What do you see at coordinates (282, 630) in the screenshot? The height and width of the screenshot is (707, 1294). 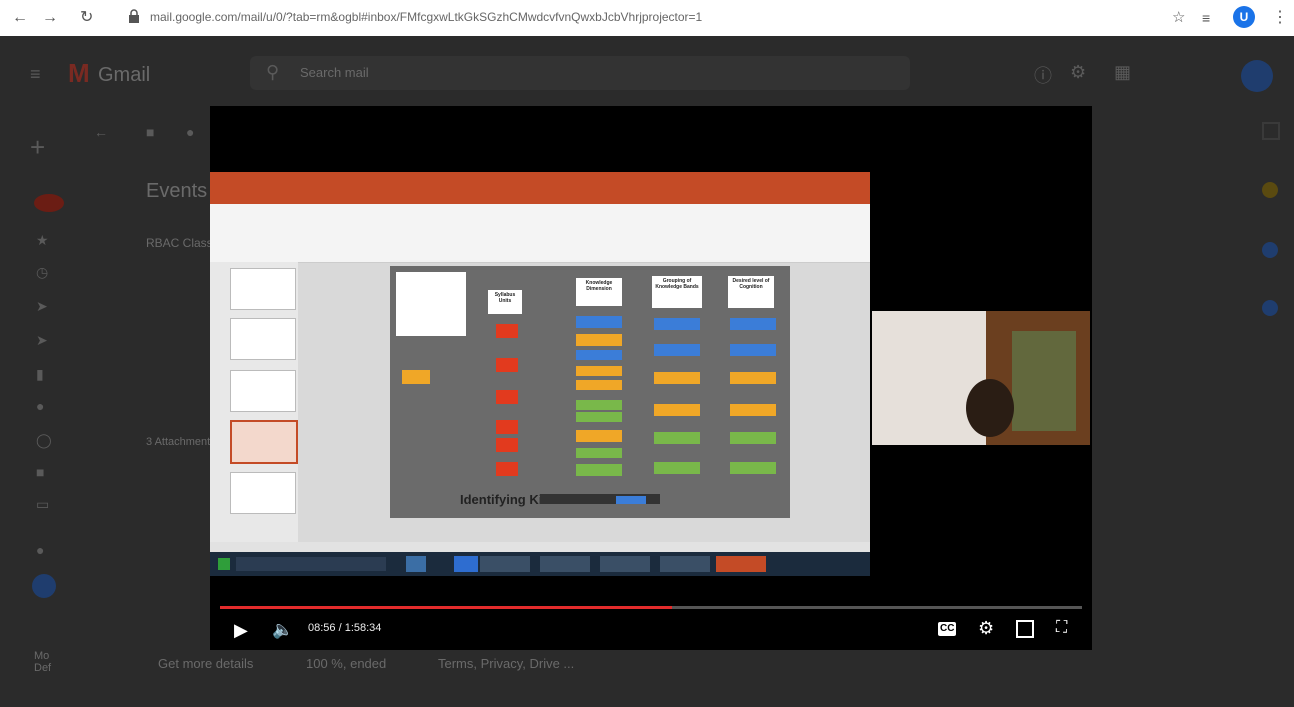 I see `volume-icon: 🔈` at bounding box center [282, 630].